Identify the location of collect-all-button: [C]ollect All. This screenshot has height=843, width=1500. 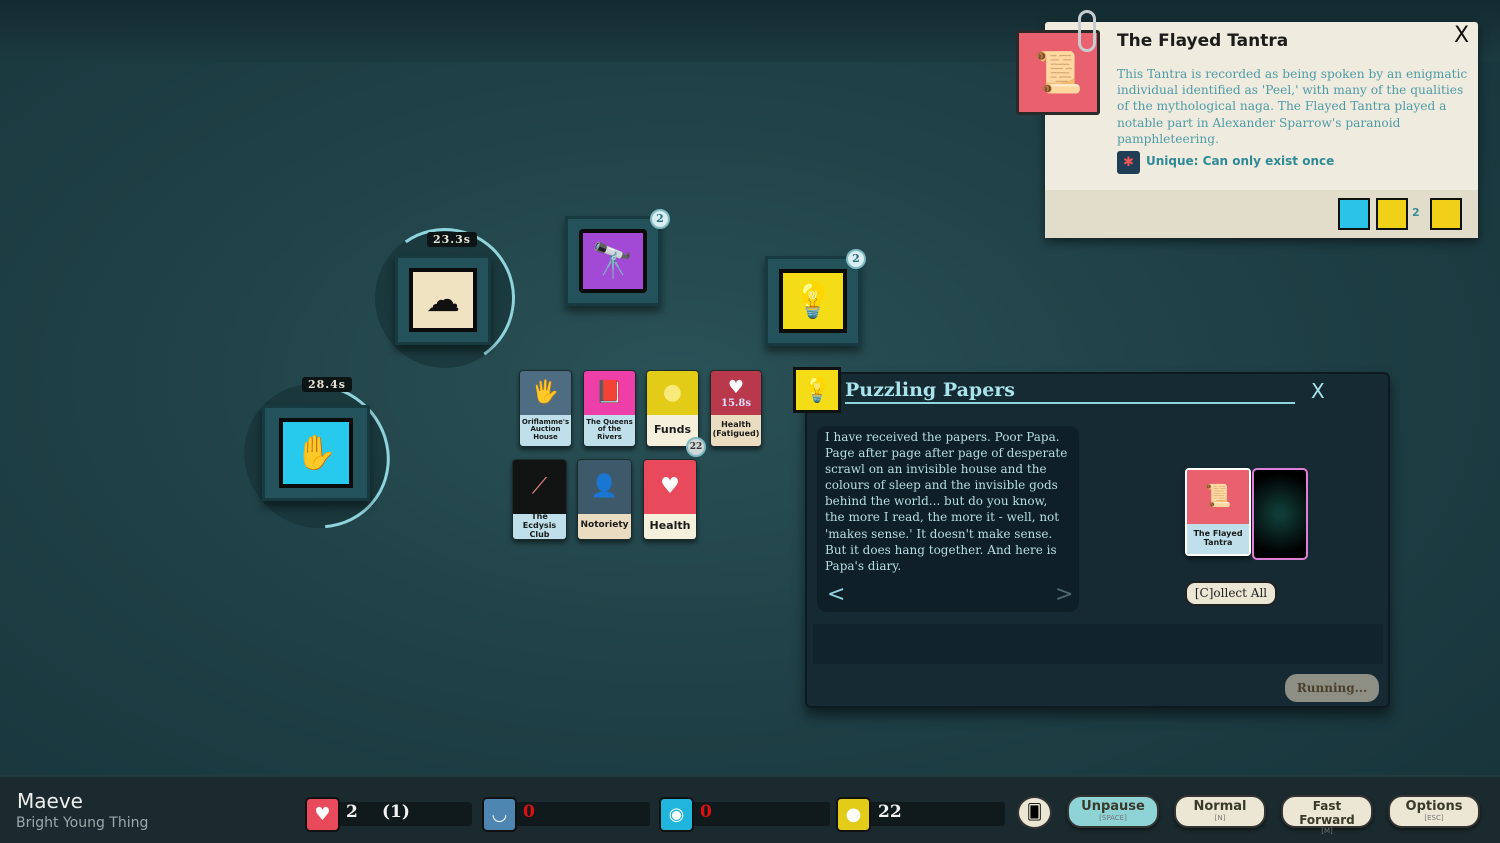
(1231, 593).